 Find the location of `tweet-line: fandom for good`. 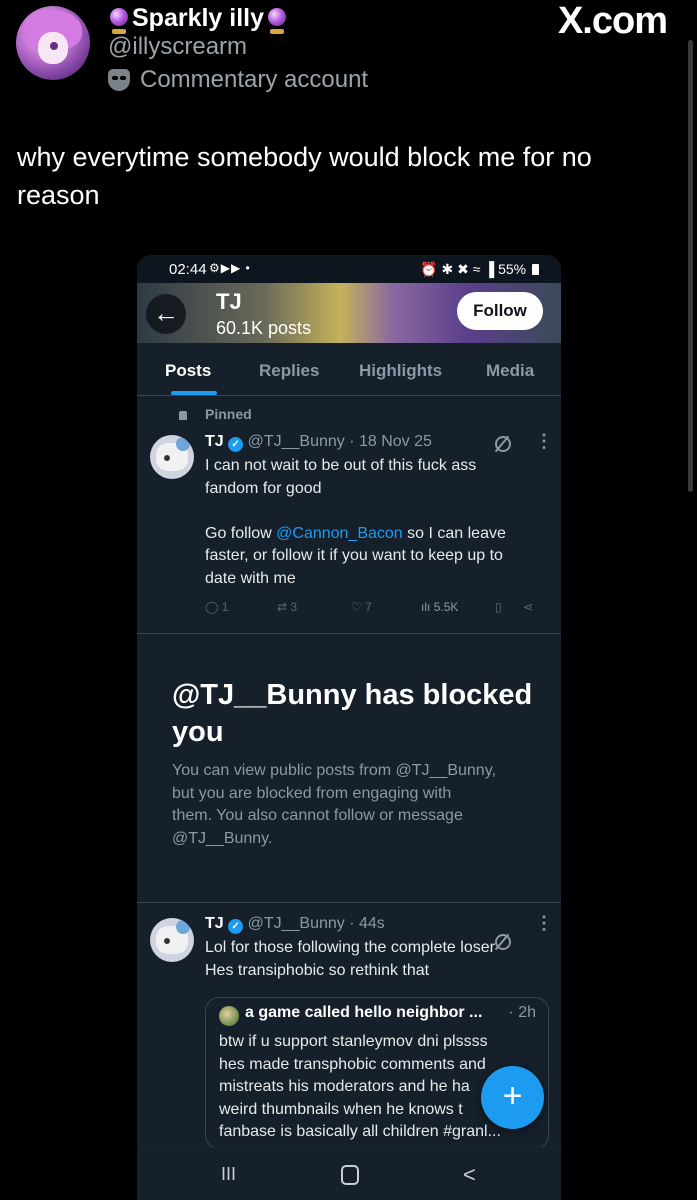

tweet-line: fandom for good is located at coordinates (263, 488).